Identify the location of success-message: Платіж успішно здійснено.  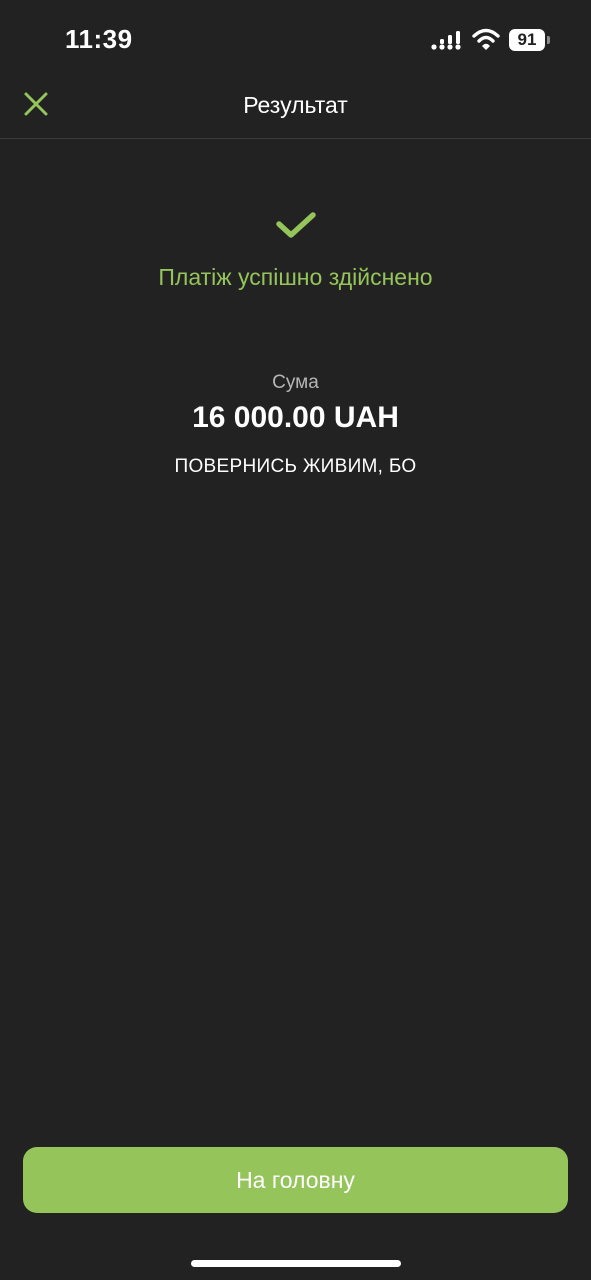
(295, 277).